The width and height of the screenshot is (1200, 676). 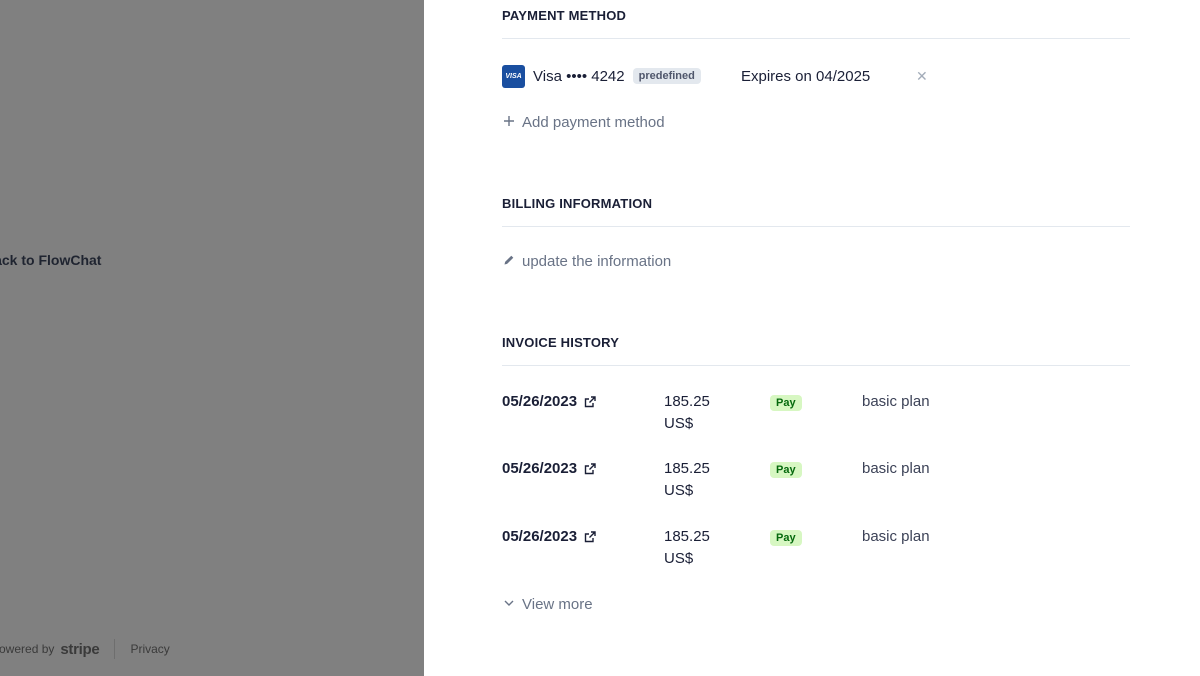 What do you see at coordinates (115, 649) in the screenshot?
I see `footer-divider` at bounding box center [115, 649].